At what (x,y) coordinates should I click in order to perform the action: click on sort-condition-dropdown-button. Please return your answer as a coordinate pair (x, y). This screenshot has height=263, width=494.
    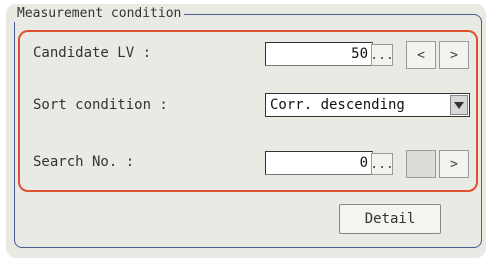
    Looking at the image, I should click on (459, 105).